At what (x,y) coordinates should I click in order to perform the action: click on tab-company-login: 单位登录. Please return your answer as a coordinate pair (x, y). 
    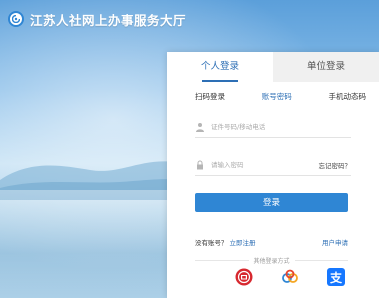
    Looking at the image, I should click on (326, 67).